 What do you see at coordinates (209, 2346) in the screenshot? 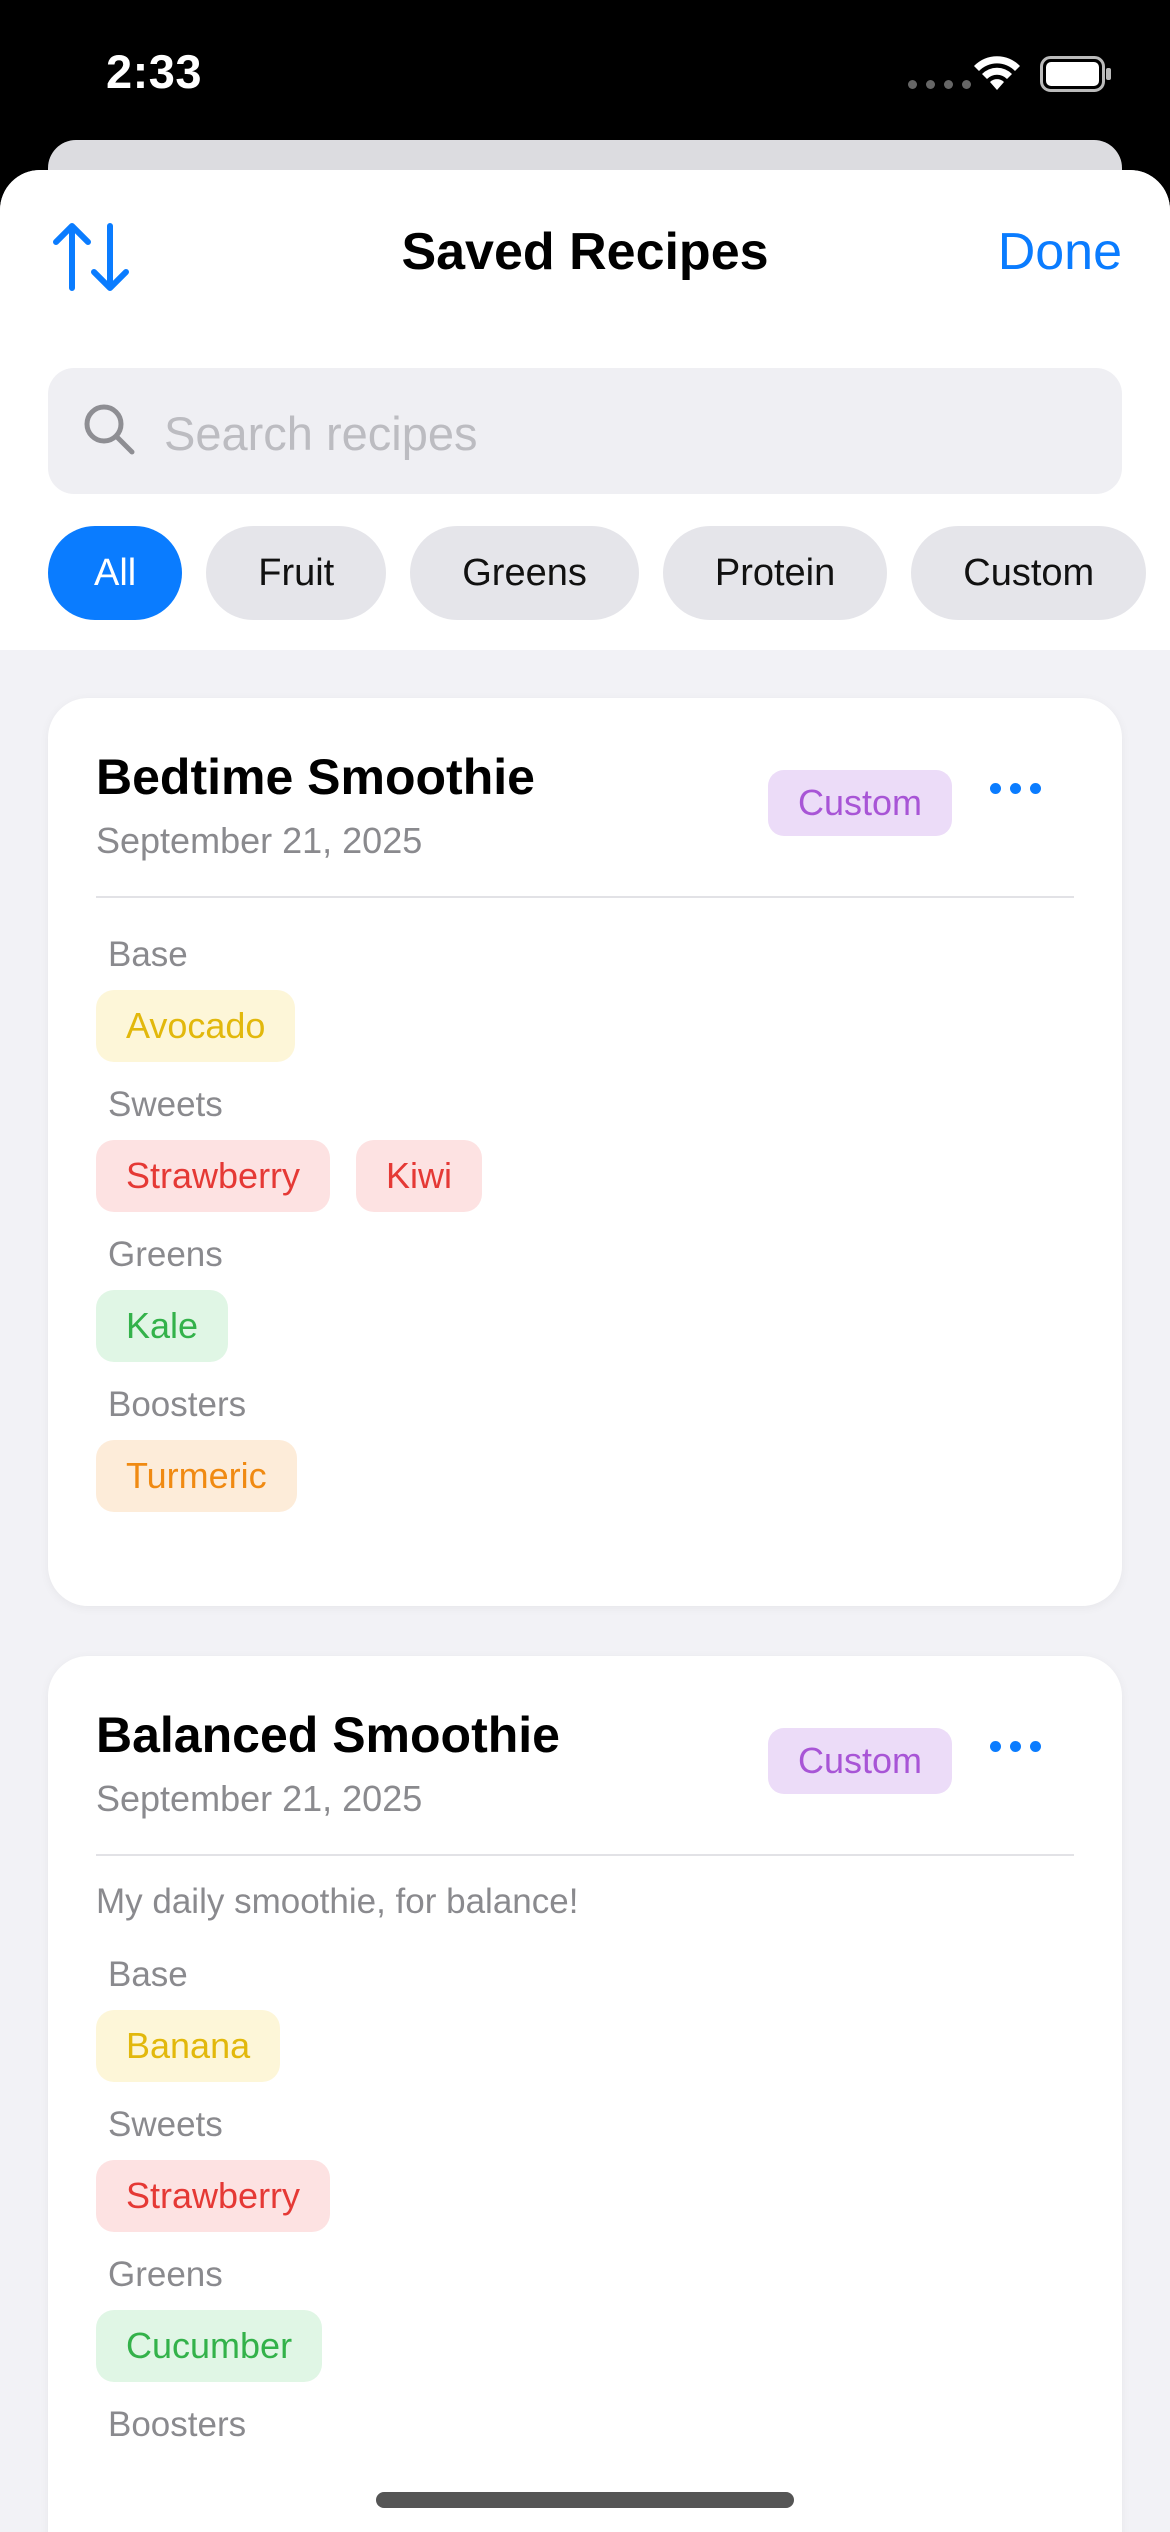
I see `ingredient-tag: Cucumber` at bounding box center [209, 2346].